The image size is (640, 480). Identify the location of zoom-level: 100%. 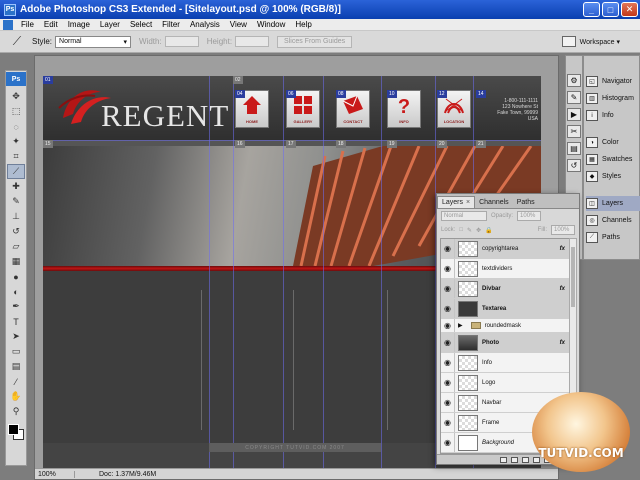
(55, 474).